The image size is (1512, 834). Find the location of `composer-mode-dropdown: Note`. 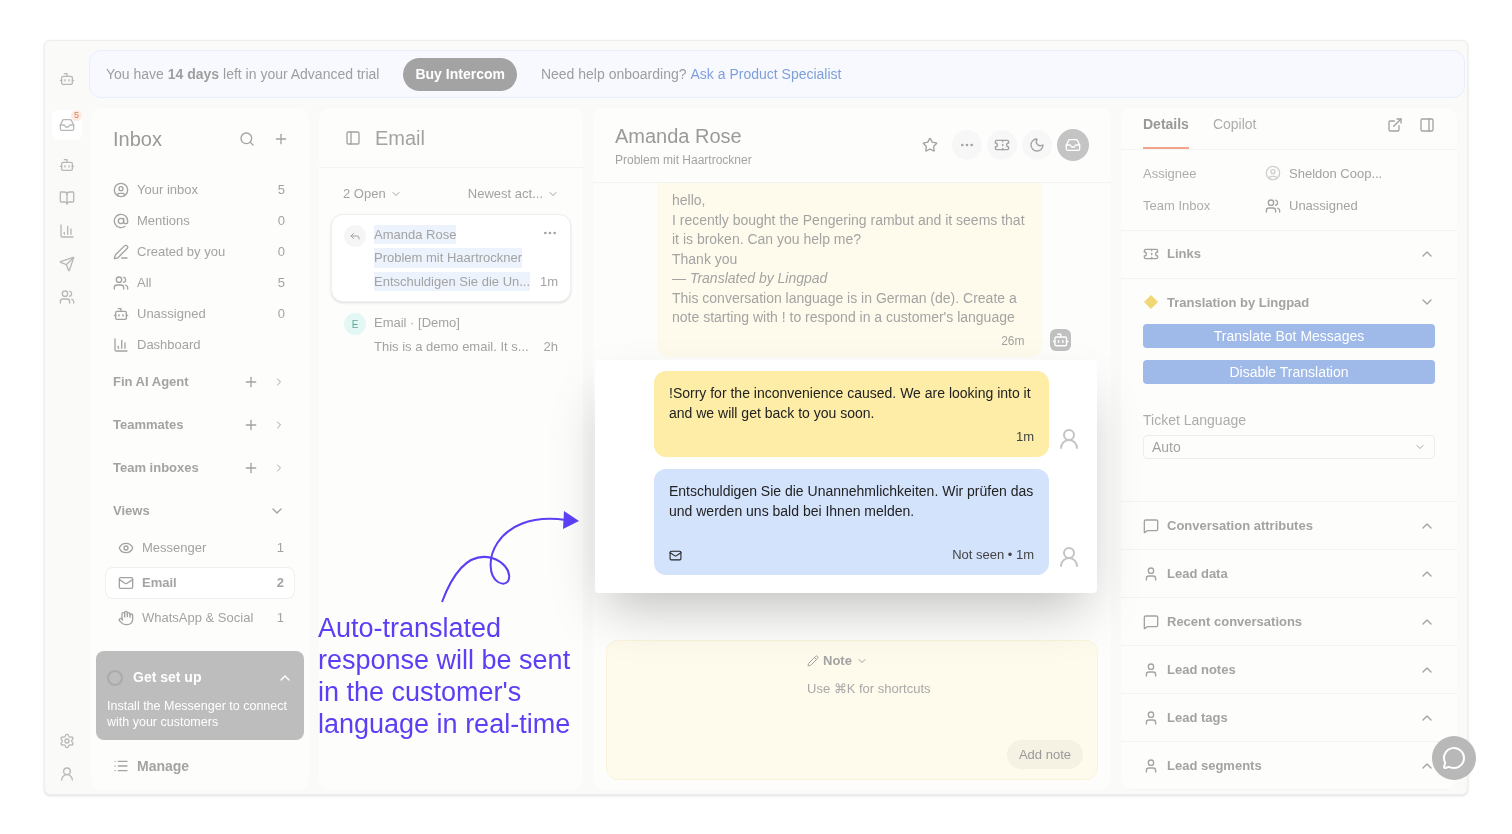

composer-mode-dropdown: Note is located at coordinates (837, 661).